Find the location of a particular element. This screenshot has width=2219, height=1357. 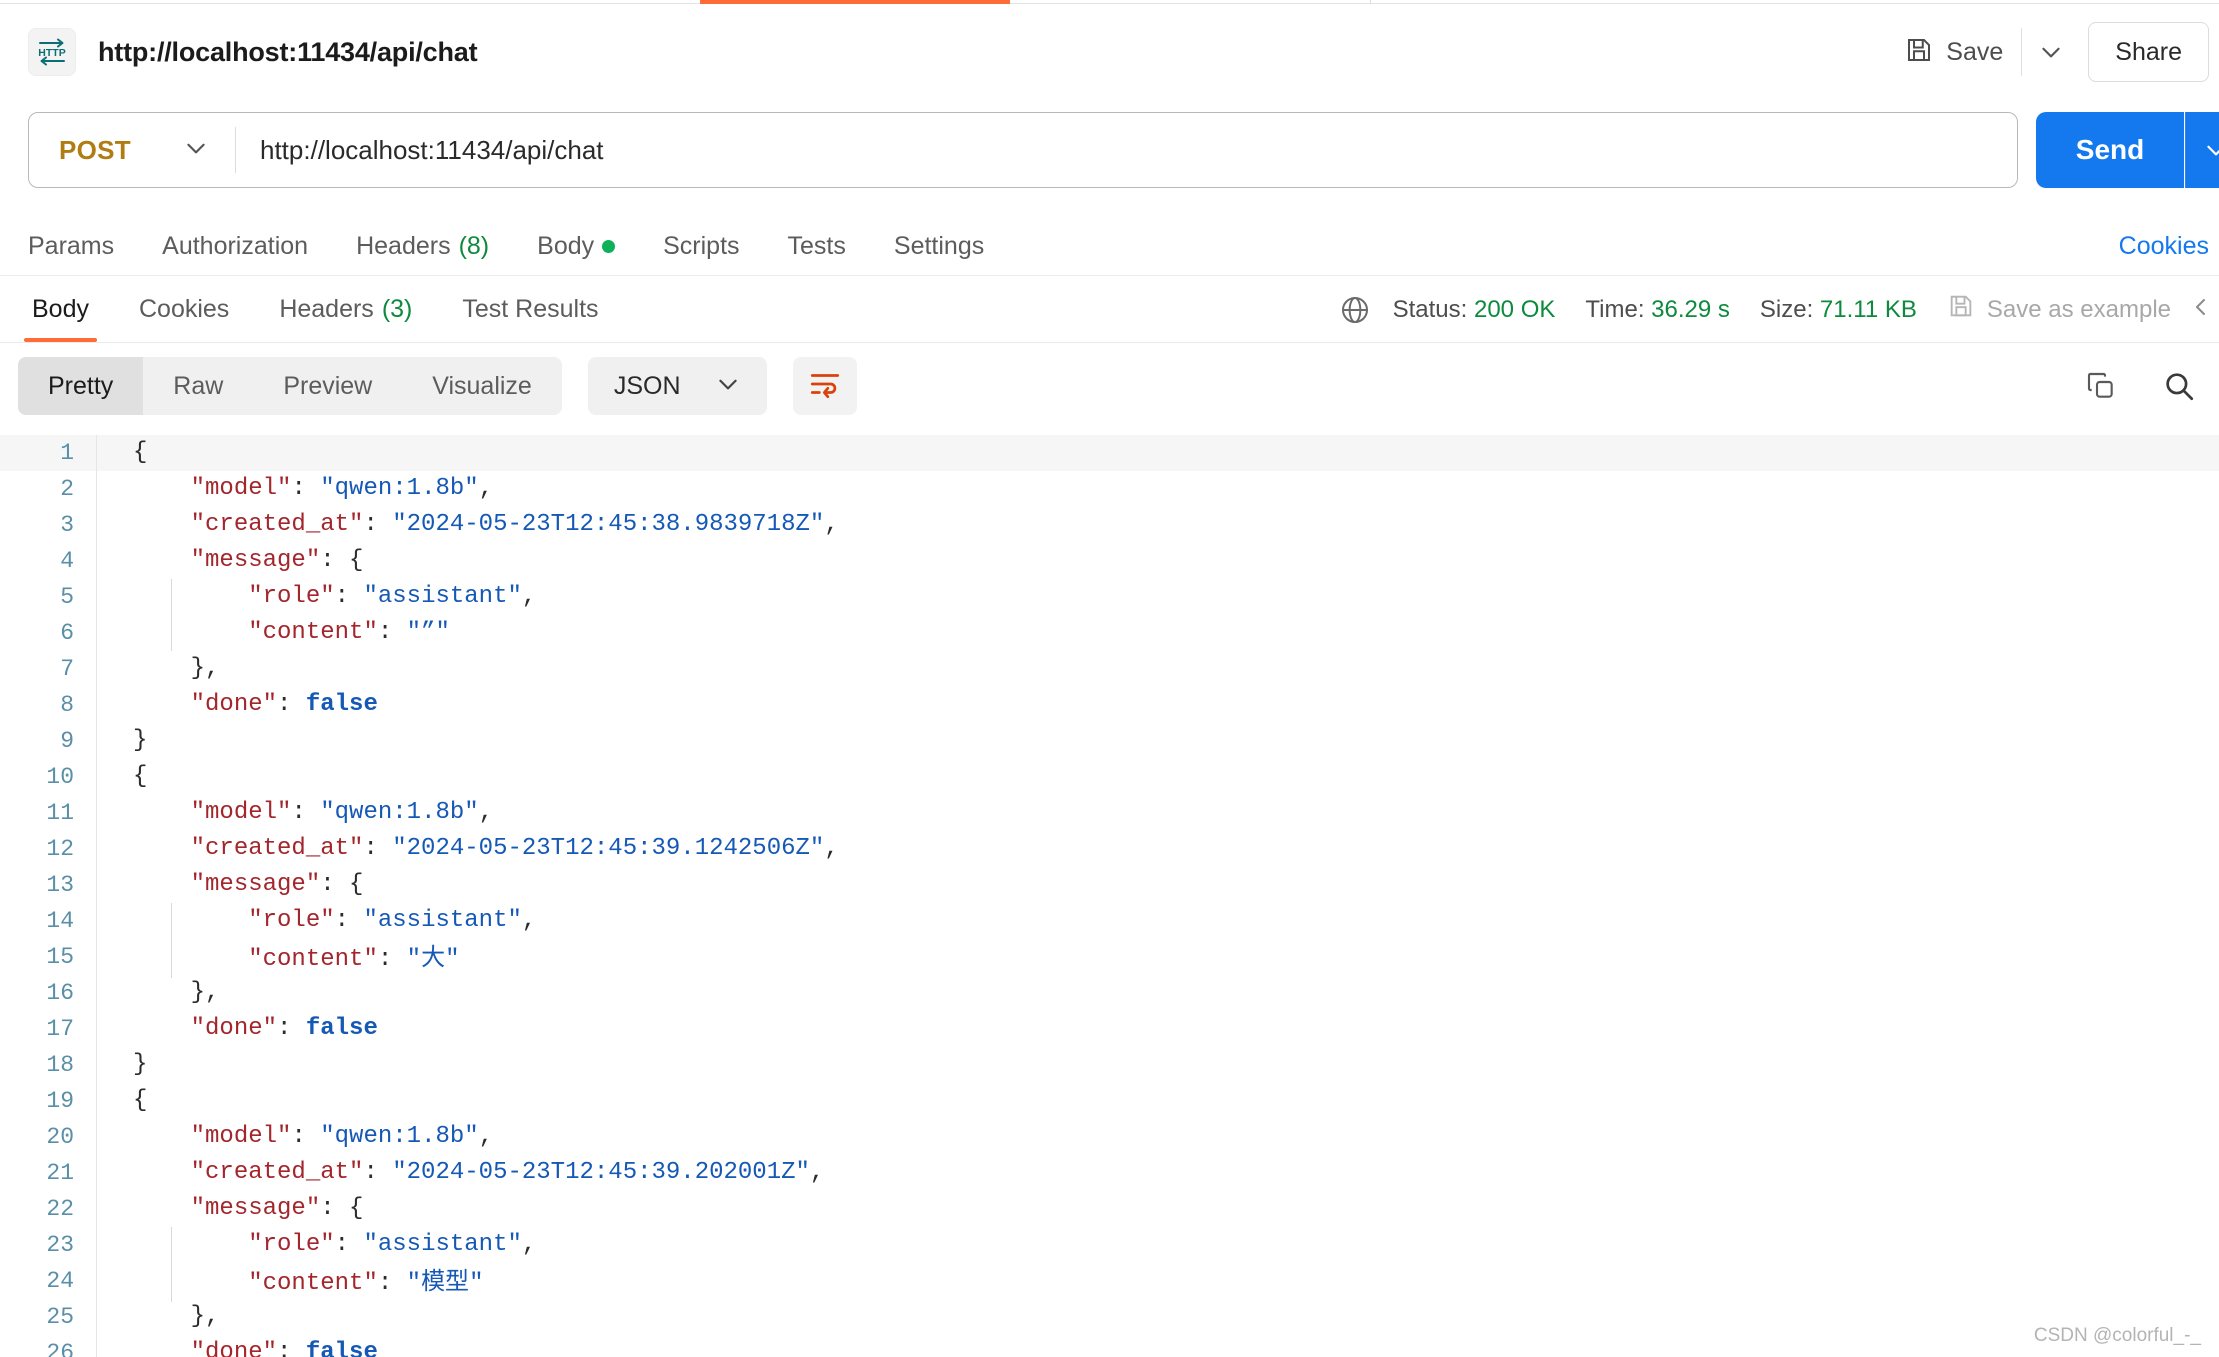

code-text: "message": { is located at coordinates (230, 885).